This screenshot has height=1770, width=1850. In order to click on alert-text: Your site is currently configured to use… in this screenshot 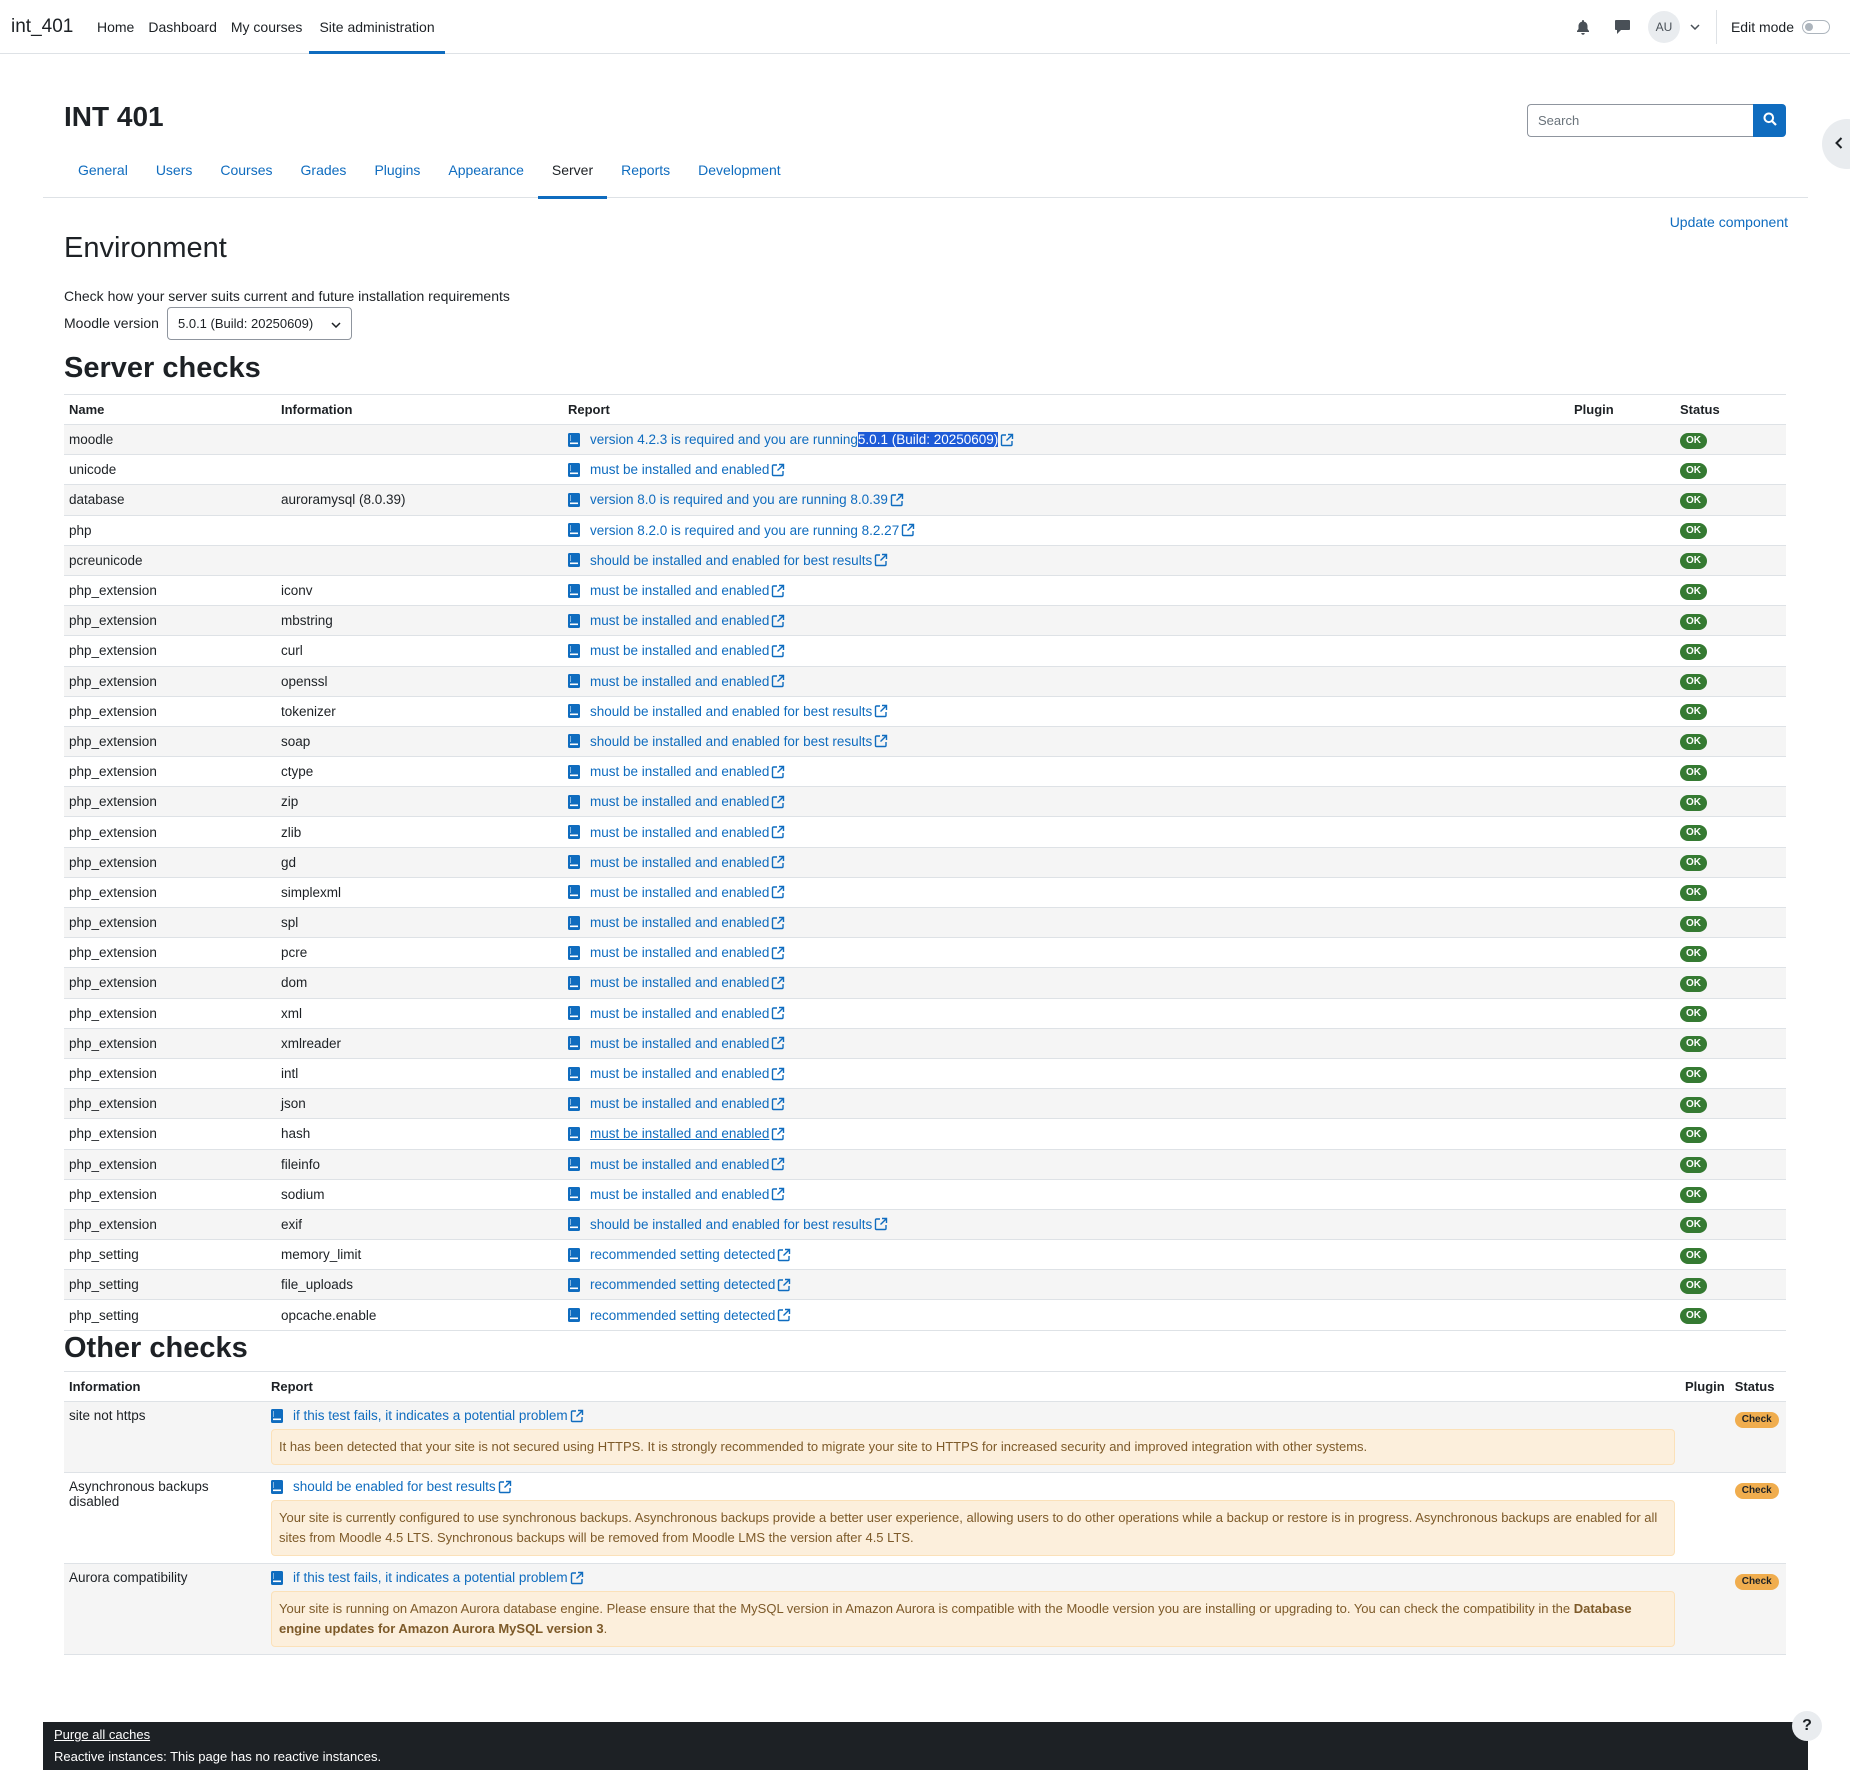, I will do `click(968, 1527)`.